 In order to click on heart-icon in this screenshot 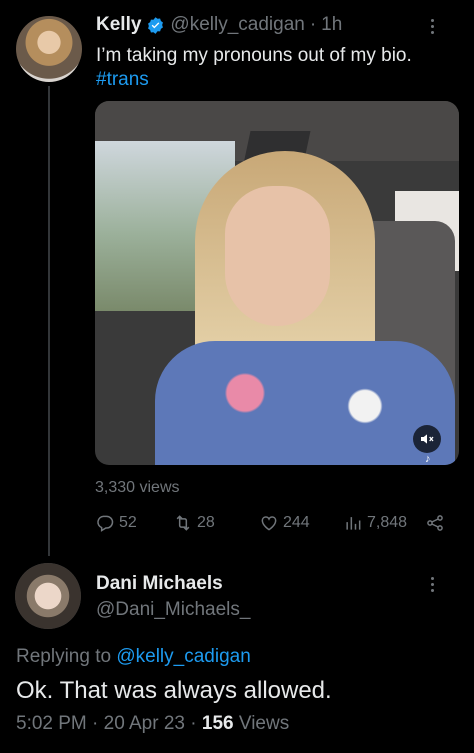, I will do `click(269, 523)`.